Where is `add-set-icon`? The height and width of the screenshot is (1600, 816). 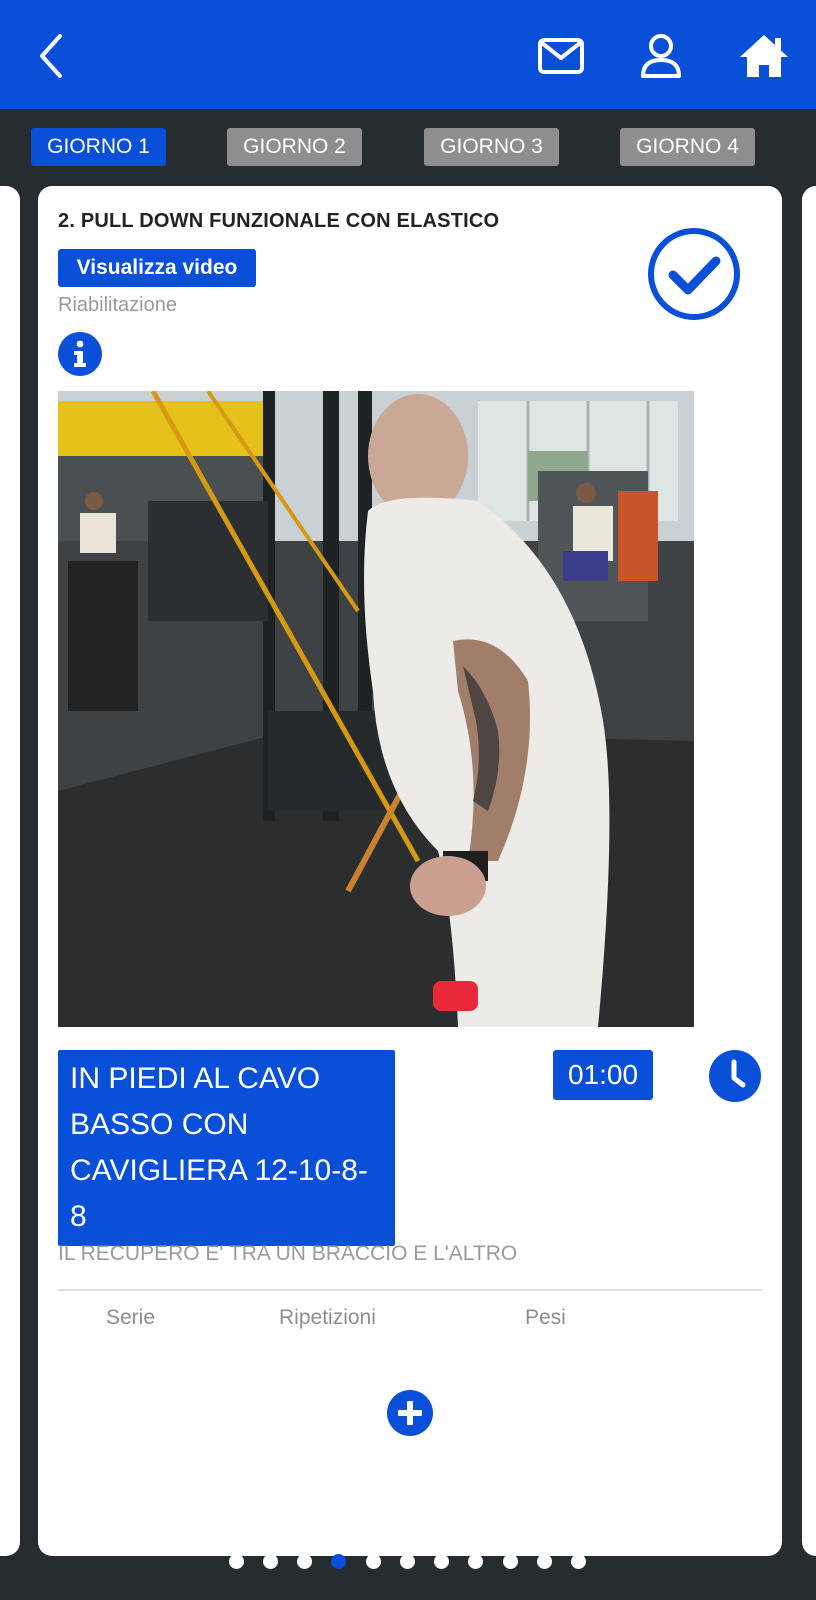
add-set-icon is located at coordinates (410, 1413).